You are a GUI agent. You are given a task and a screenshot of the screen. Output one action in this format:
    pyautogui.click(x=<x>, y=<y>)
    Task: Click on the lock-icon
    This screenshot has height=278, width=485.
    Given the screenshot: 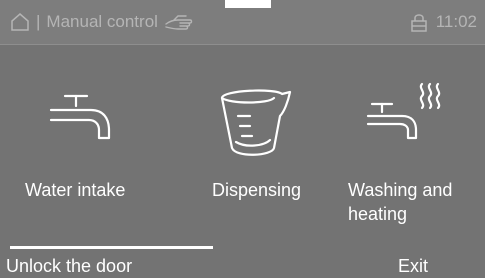 What is the action you would take?
    pyautogui.click(x=418, y=23)
    